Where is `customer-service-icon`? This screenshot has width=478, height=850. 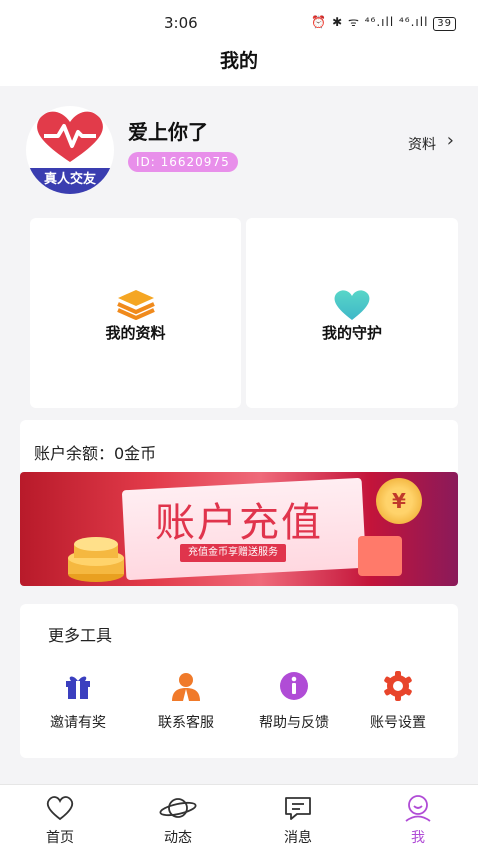
customer-service-icon is located at coordinates (186, 686).